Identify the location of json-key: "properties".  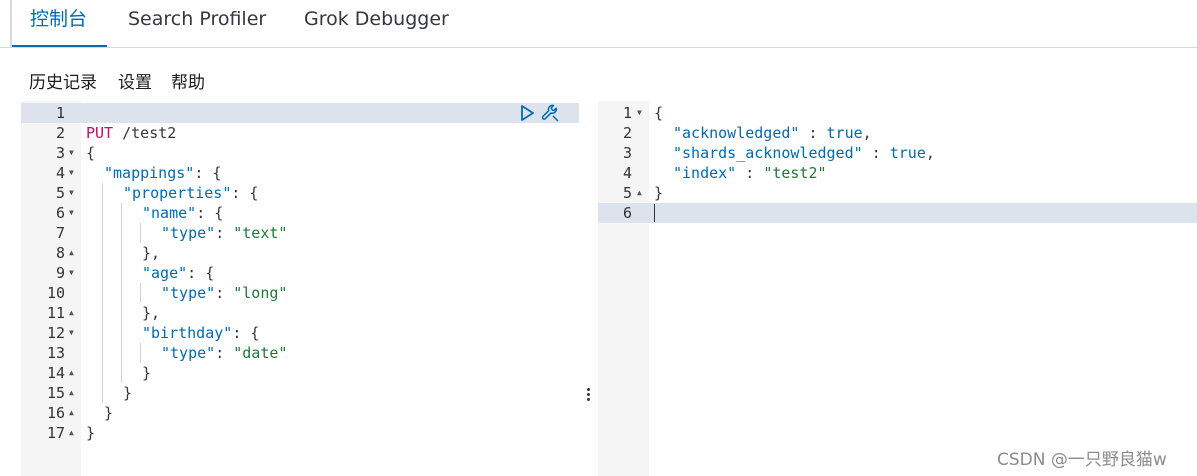
(177, 193).